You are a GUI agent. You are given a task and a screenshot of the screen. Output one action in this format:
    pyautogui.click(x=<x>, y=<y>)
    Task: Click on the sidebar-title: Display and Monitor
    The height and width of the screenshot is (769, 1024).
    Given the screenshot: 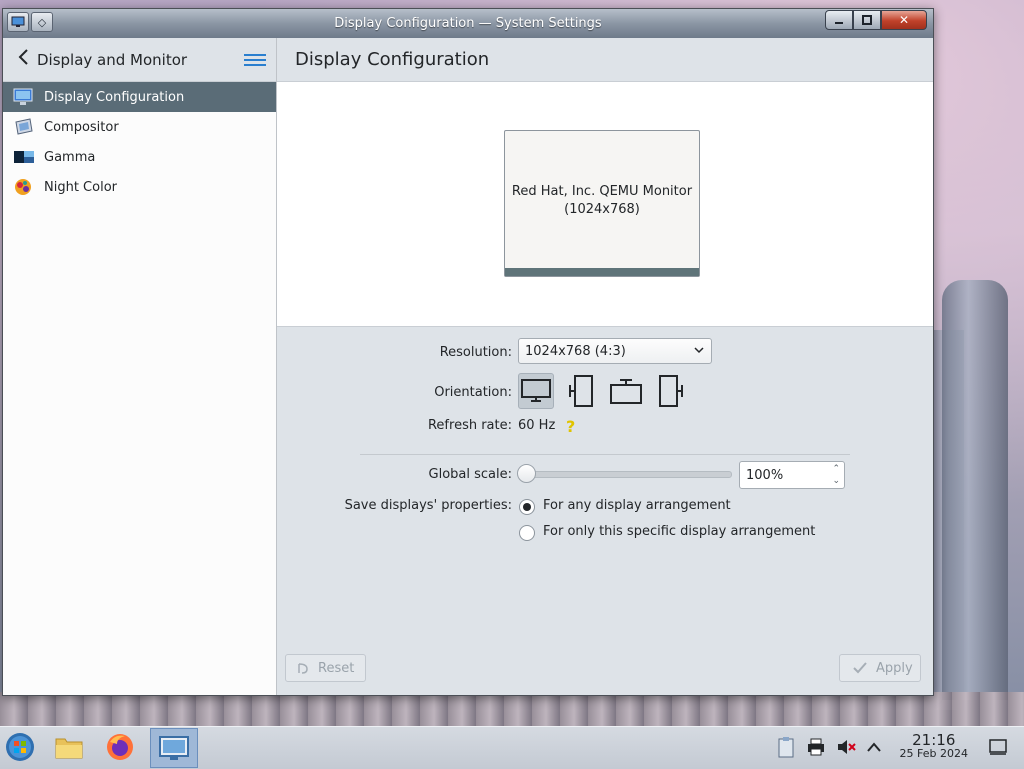 What is the action you would take?
    pyautogui.click(x=112, y=59)
    